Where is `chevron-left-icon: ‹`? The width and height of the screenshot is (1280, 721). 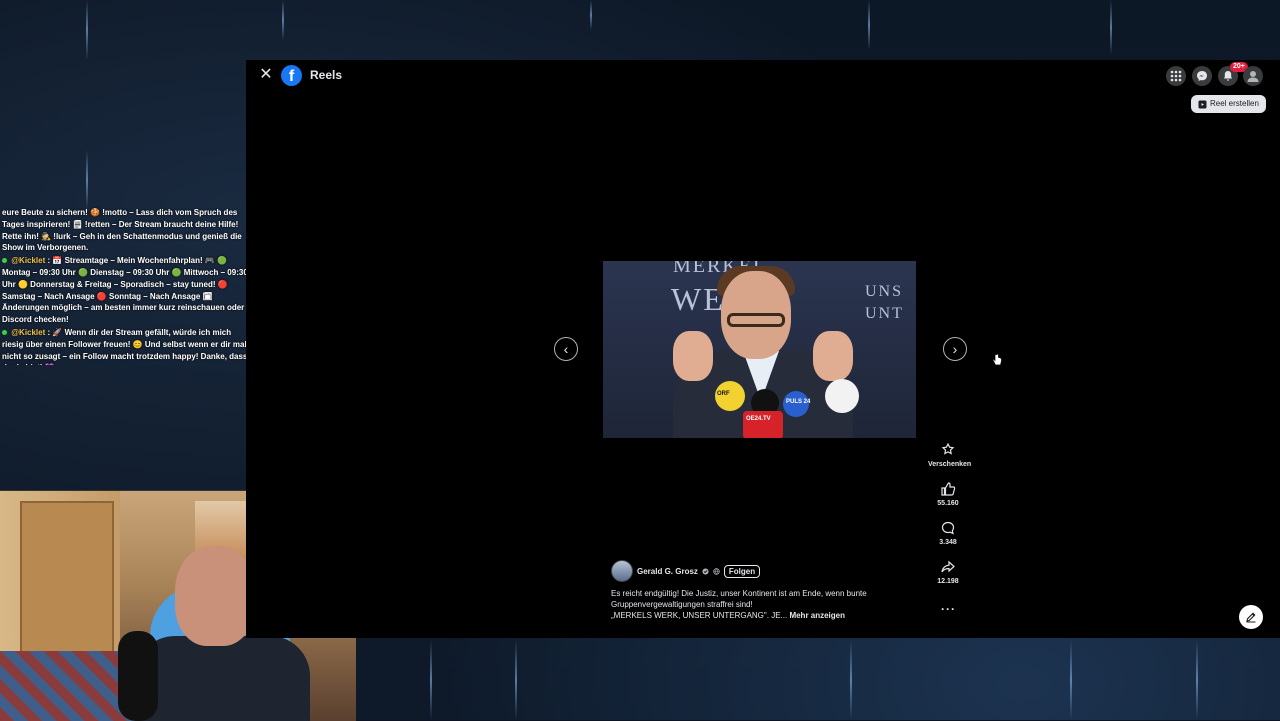
chevron-left-icon: ‹ is located at coordinates (566, 349).